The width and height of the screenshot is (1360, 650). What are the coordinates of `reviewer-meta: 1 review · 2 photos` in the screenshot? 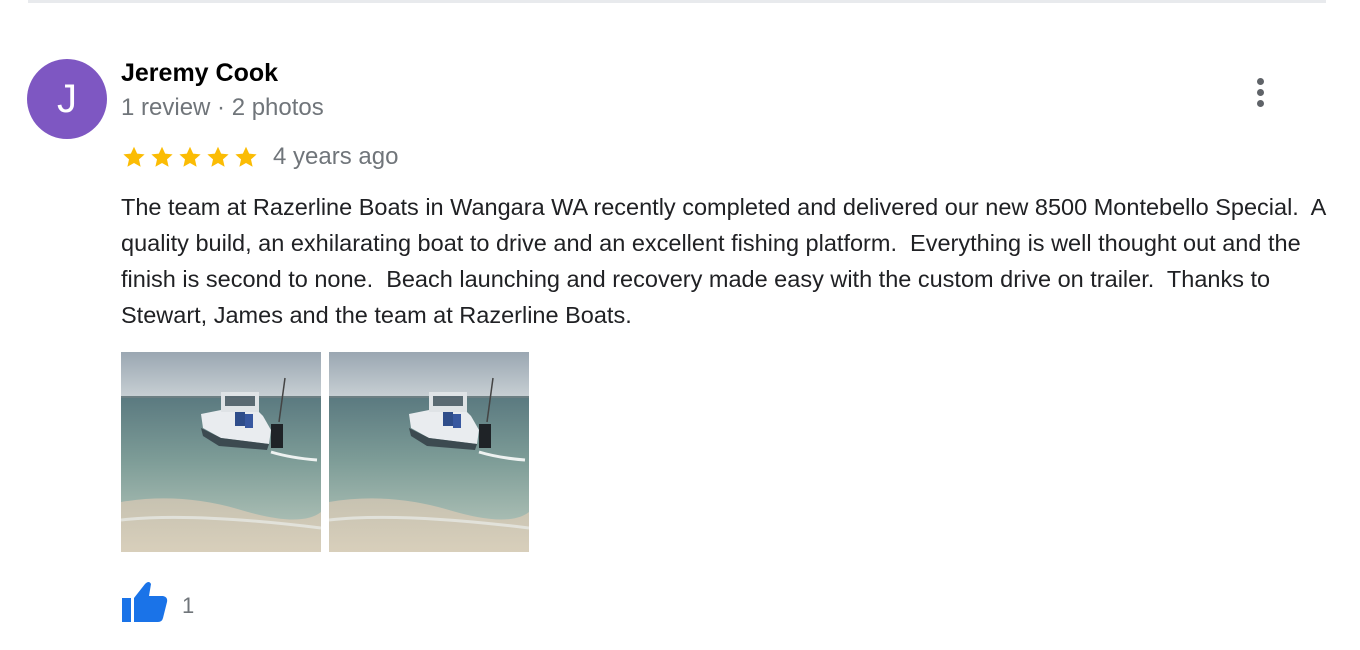 It's located at (222, 107).